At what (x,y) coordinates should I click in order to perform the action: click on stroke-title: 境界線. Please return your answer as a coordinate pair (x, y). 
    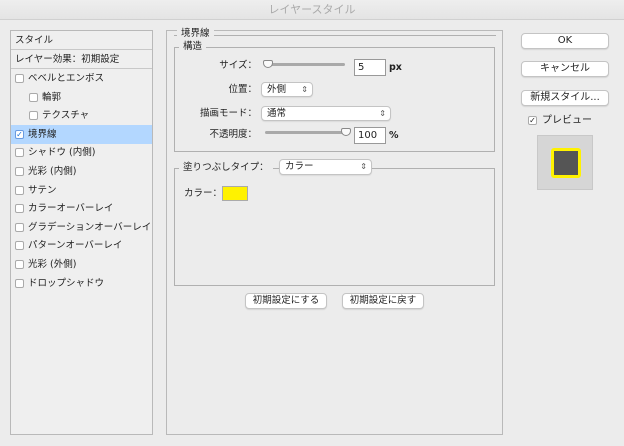
    Looking at the image, I should click on (195, 34).